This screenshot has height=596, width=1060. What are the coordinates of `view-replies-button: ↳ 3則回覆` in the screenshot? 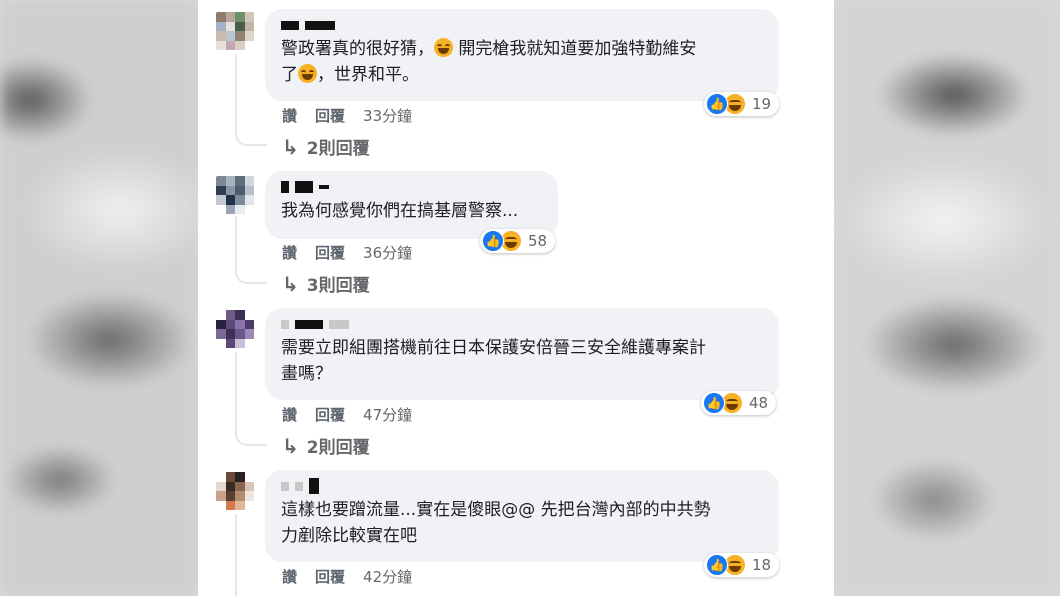 It's located at (326, 284).